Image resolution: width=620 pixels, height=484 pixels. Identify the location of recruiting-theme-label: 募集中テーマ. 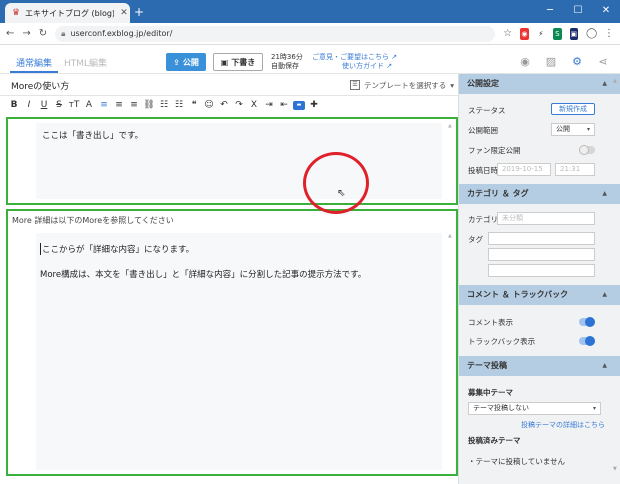
(490, 392).